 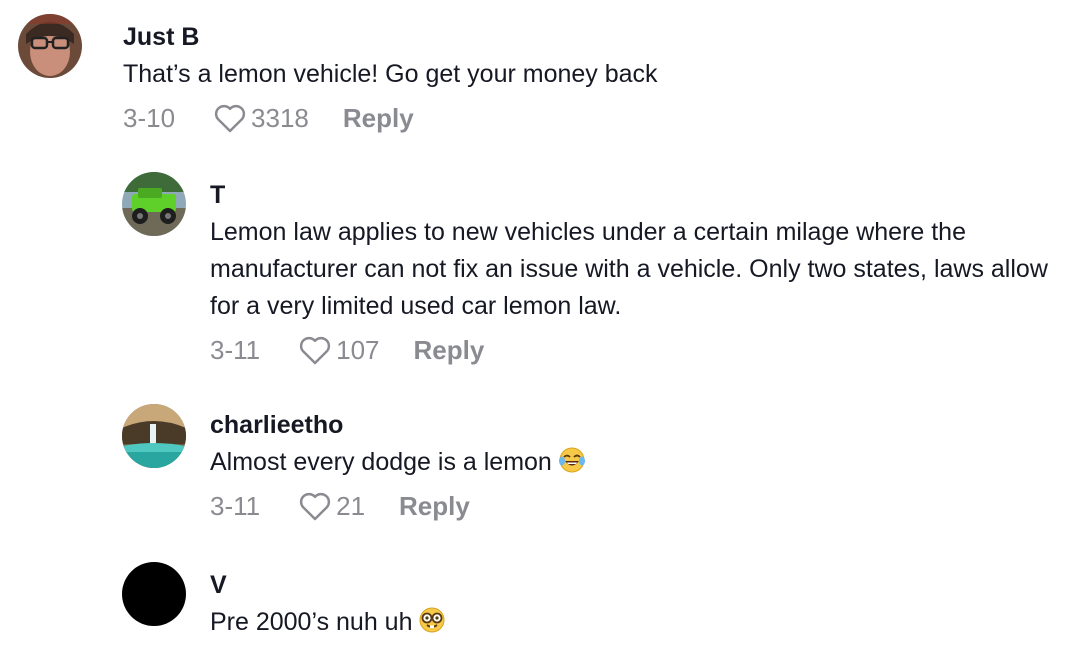 I want to click on like-button: 107, so click(x=339, y=350).